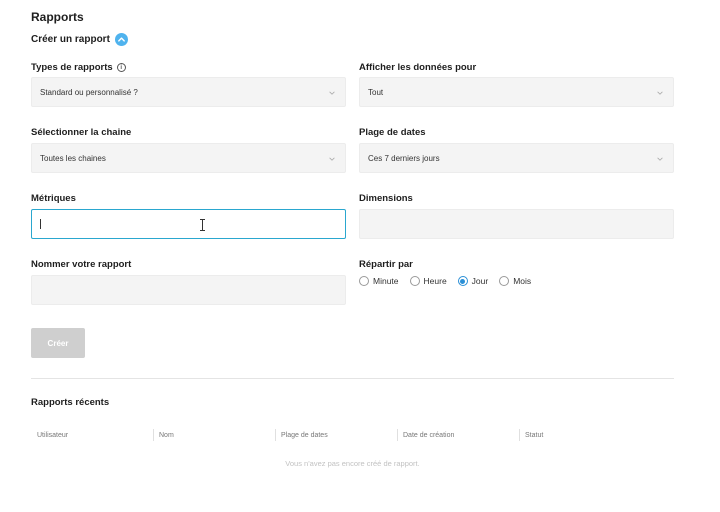 The height and width of the screenshot is (512, 720). I want to click on radio-mois: Mois, so click(515, 281).